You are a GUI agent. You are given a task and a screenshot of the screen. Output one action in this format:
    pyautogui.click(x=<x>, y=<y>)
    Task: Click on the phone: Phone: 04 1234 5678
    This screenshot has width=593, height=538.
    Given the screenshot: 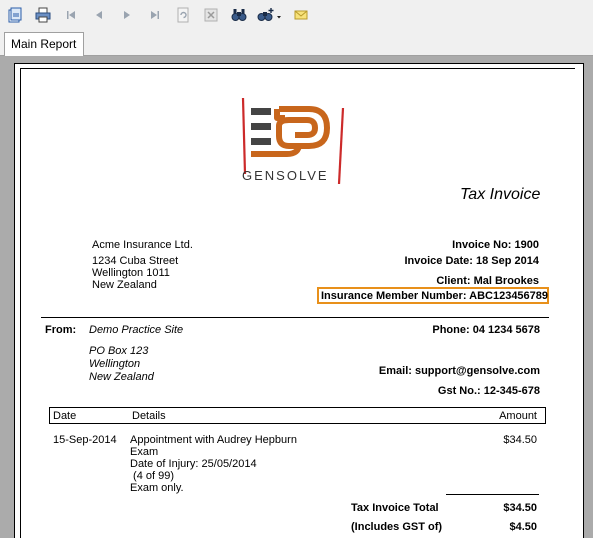 What is the action you would take?
    pyautogui.click(x=486, y=330)
    